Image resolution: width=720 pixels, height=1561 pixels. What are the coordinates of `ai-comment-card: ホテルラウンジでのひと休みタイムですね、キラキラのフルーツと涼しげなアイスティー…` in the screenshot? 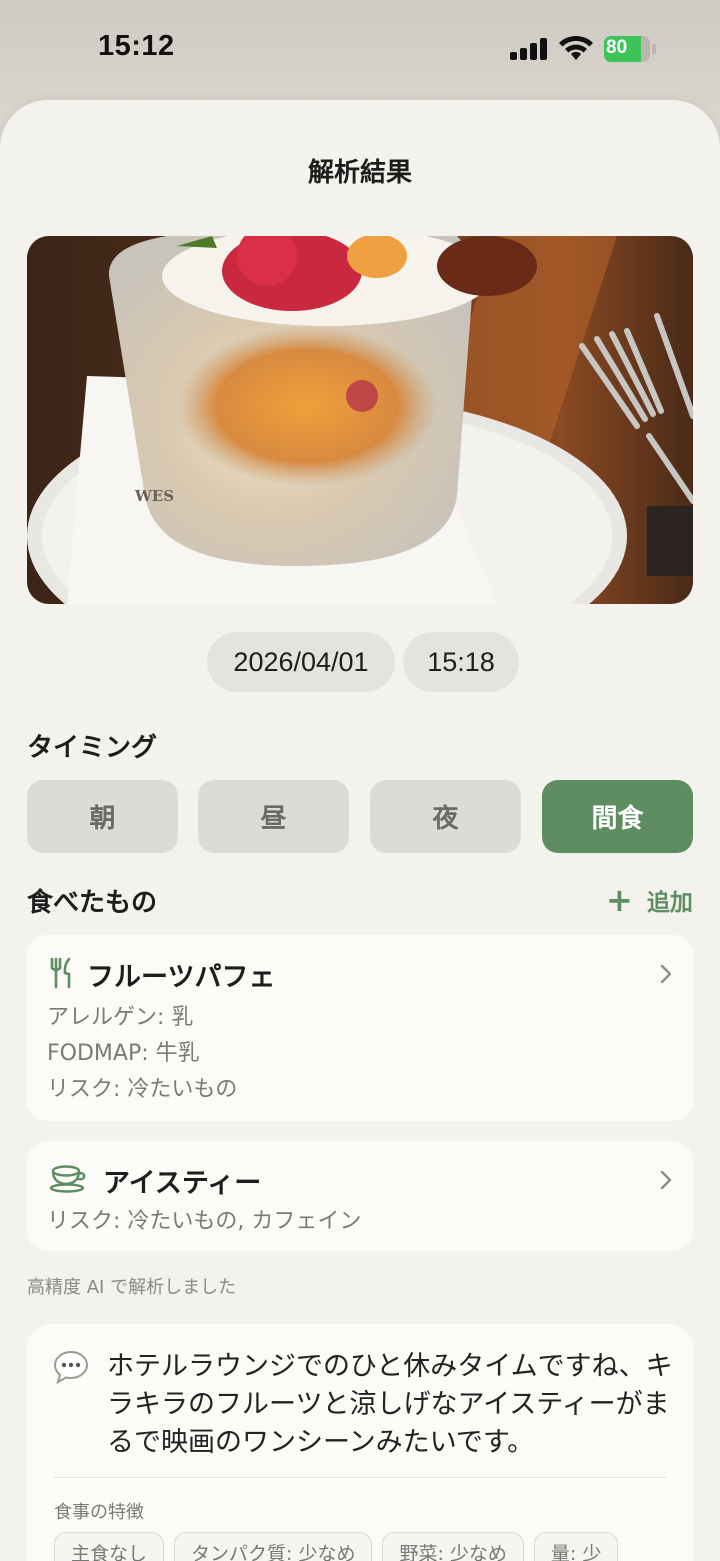 It's located at (360, 1442).